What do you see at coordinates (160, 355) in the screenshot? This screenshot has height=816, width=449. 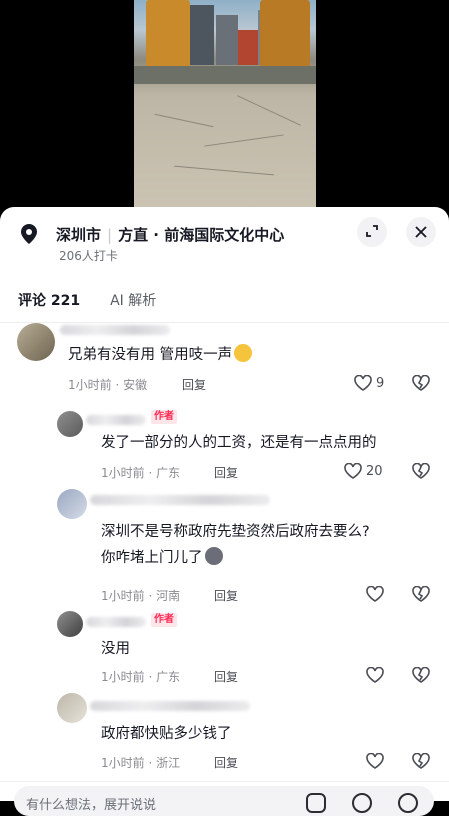 I see `comment-text: 兄弟有没有用 管用吱一声` at bounding box center [160, 355].